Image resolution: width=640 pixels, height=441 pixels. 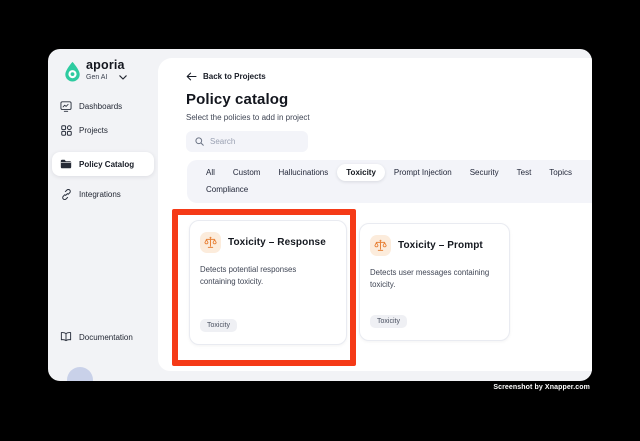 What do you see at coordinates (66, 164) in the screenshot?
I see `folder-icon` at bounding box center [66, 164].